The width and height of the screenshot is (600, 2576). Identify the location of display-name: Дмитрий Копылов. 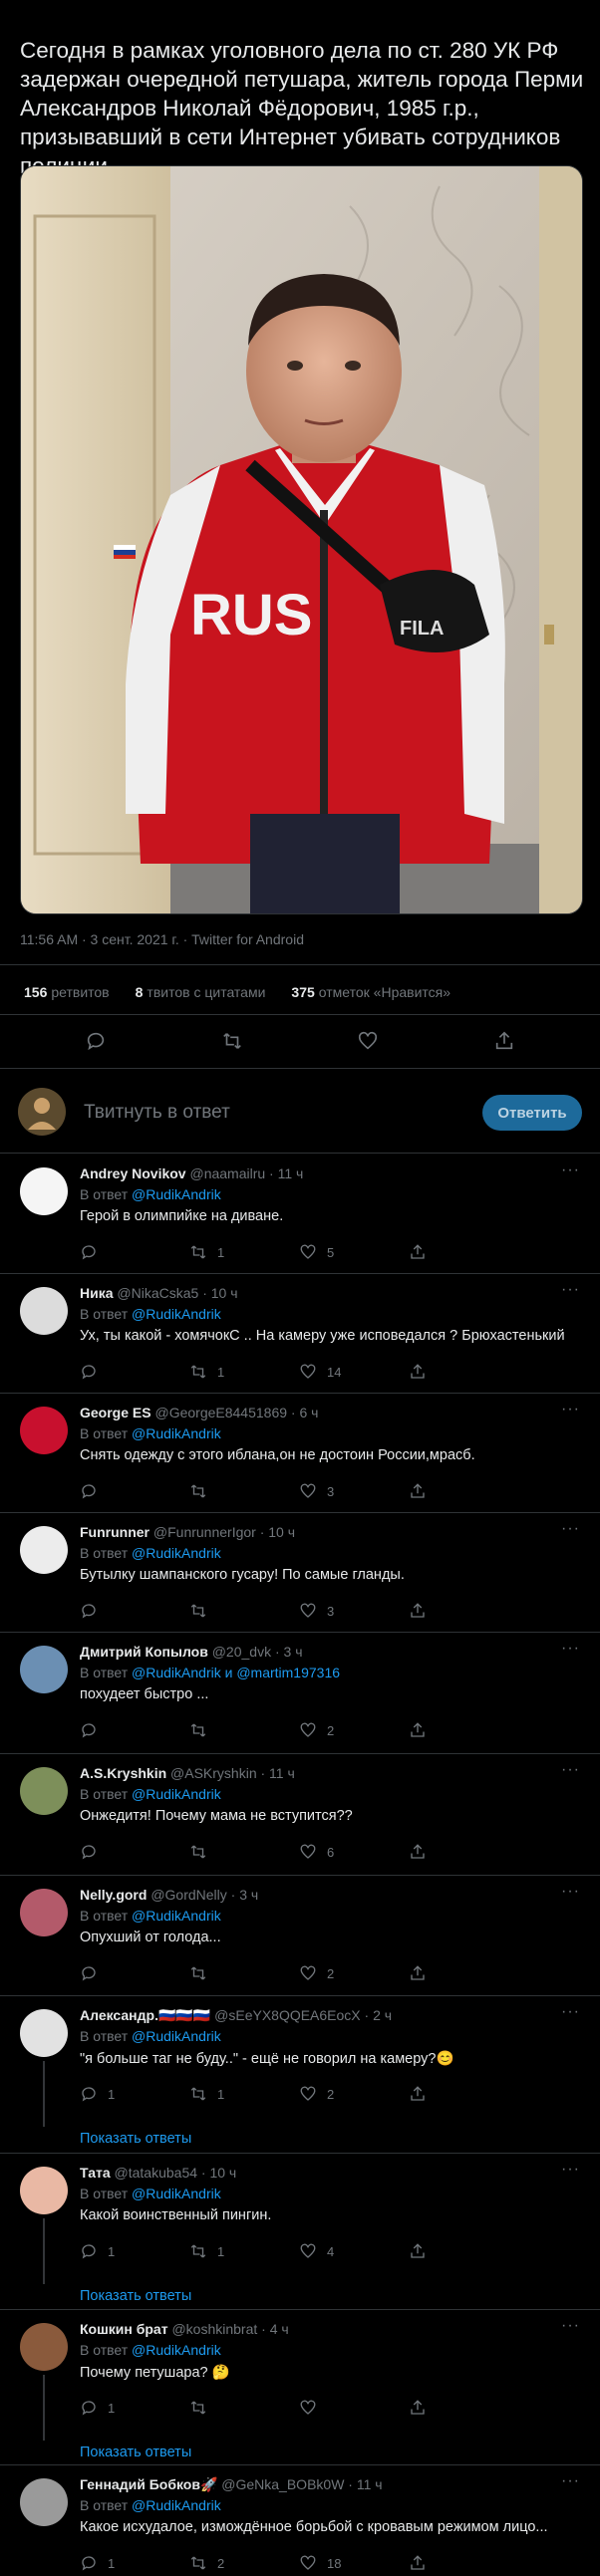
(144, 1652).